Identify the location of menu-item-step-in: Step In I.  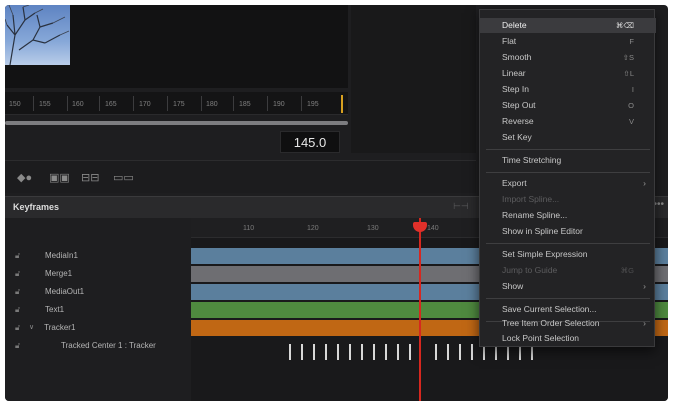
(568, 89).